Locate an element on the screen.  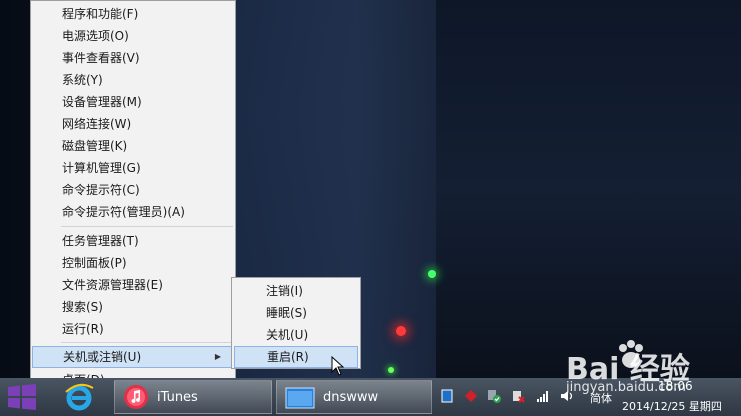
menu-item-label: 命令提示符(C) is located at coordinates (101, 190).